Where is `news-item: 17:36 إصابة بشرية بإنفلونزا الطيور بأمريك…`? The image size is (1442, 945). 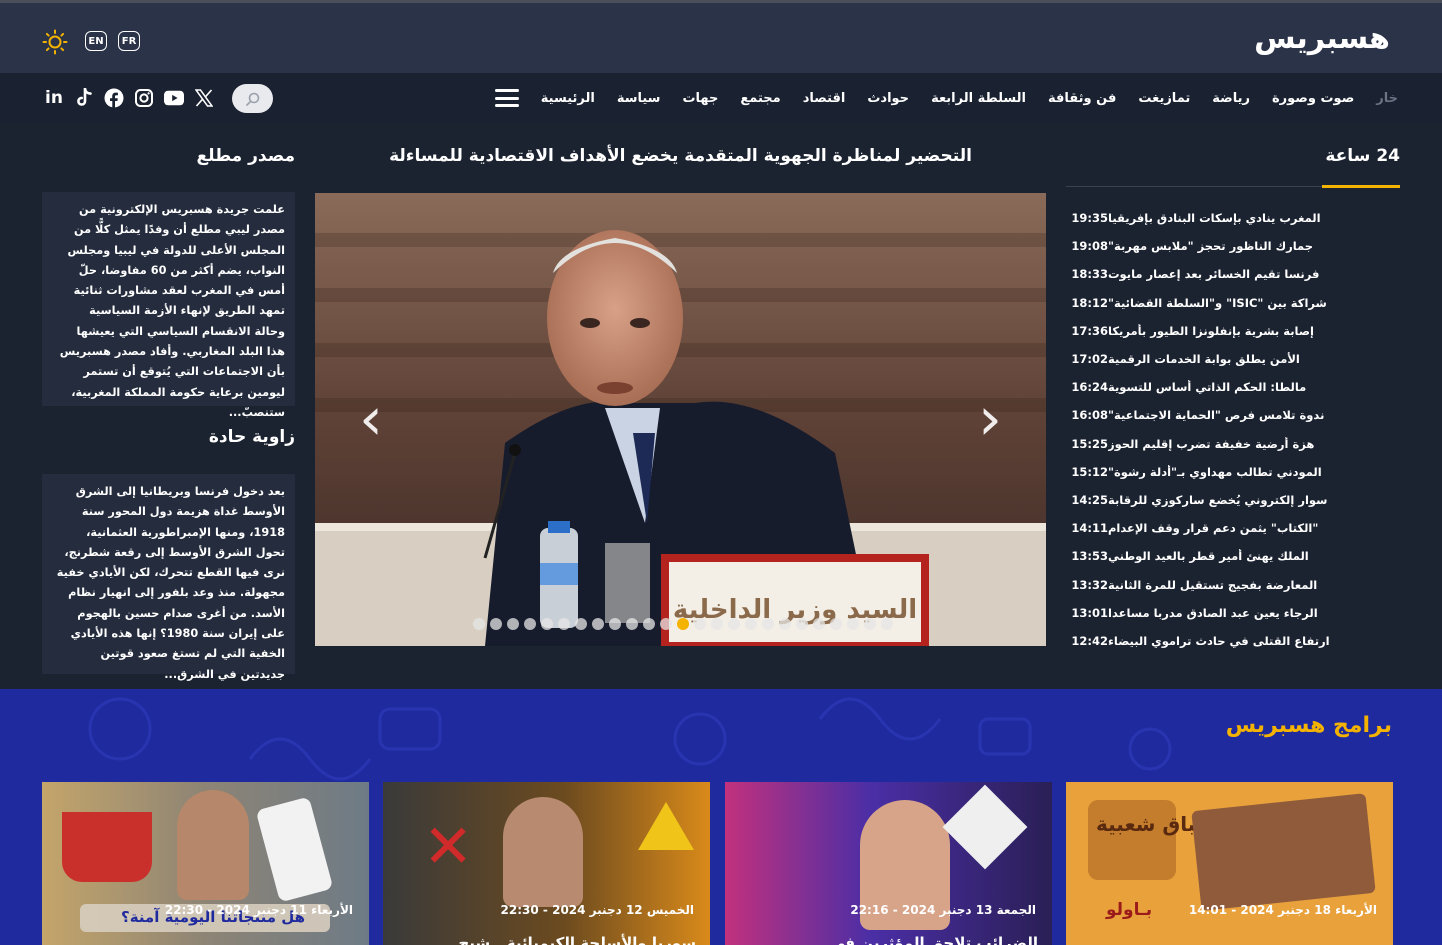 news-item: 17:36 إصابة بشرية بإنفلونزا الطيور بأمريك… is located at coordinates (1233, 331).